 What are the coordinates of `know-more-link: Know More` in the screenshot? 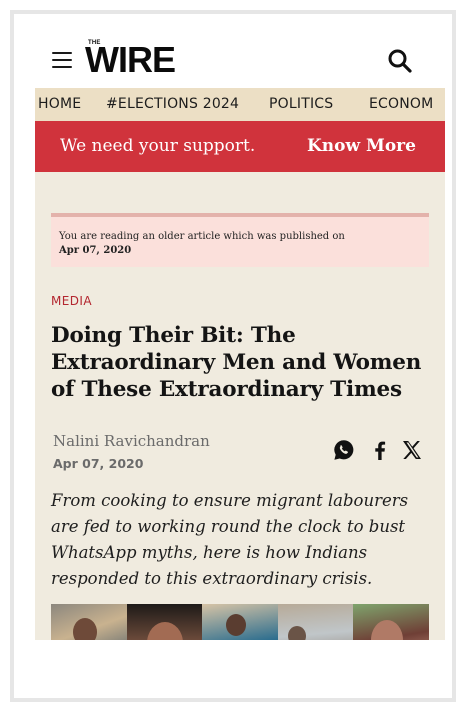 It's located at (361, 146).